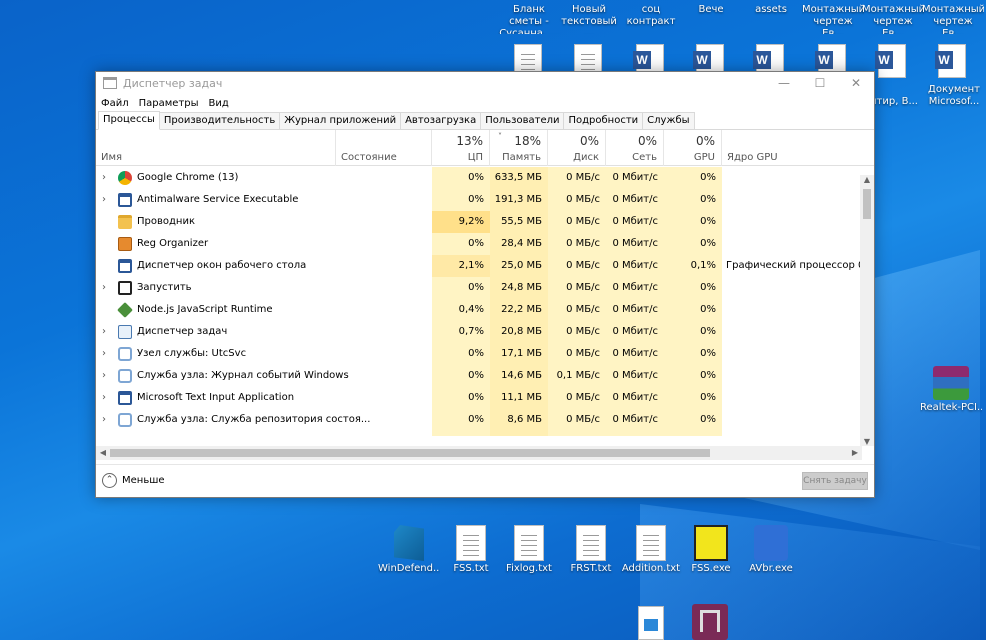  Describe the element at coordinates (771, 19) in the screenshot. I see `desktop-icon: assets` at that location.